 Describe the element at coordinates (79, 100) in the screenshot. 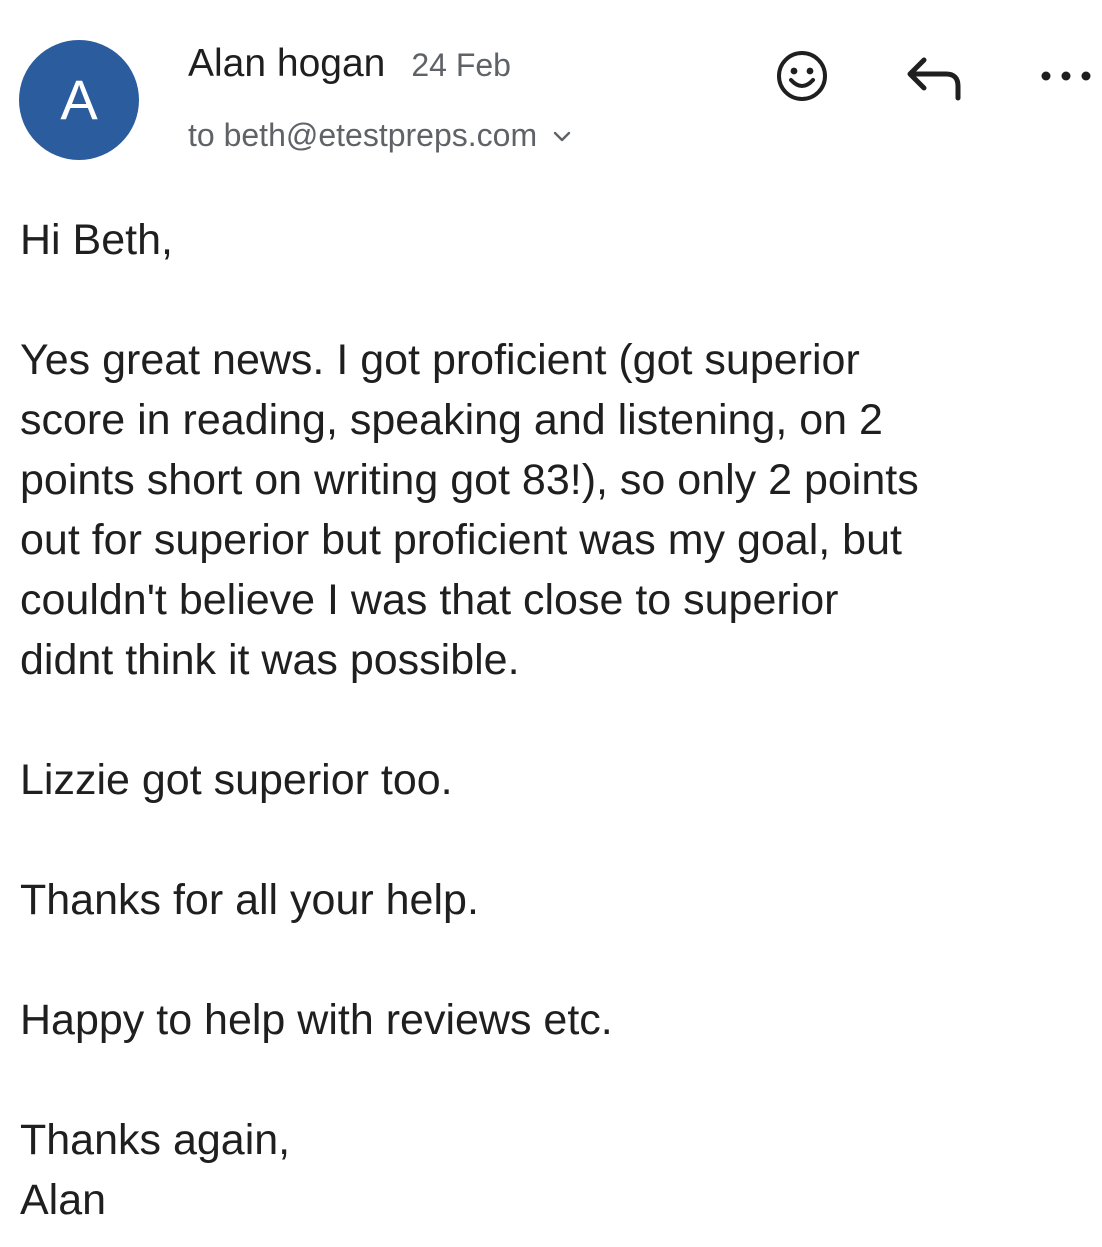

I see `avatar: A` at that location.